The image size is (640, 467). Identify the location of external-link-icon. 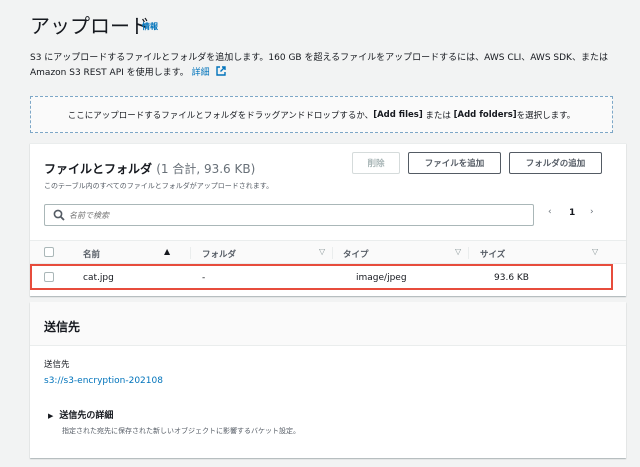
(220, 71).